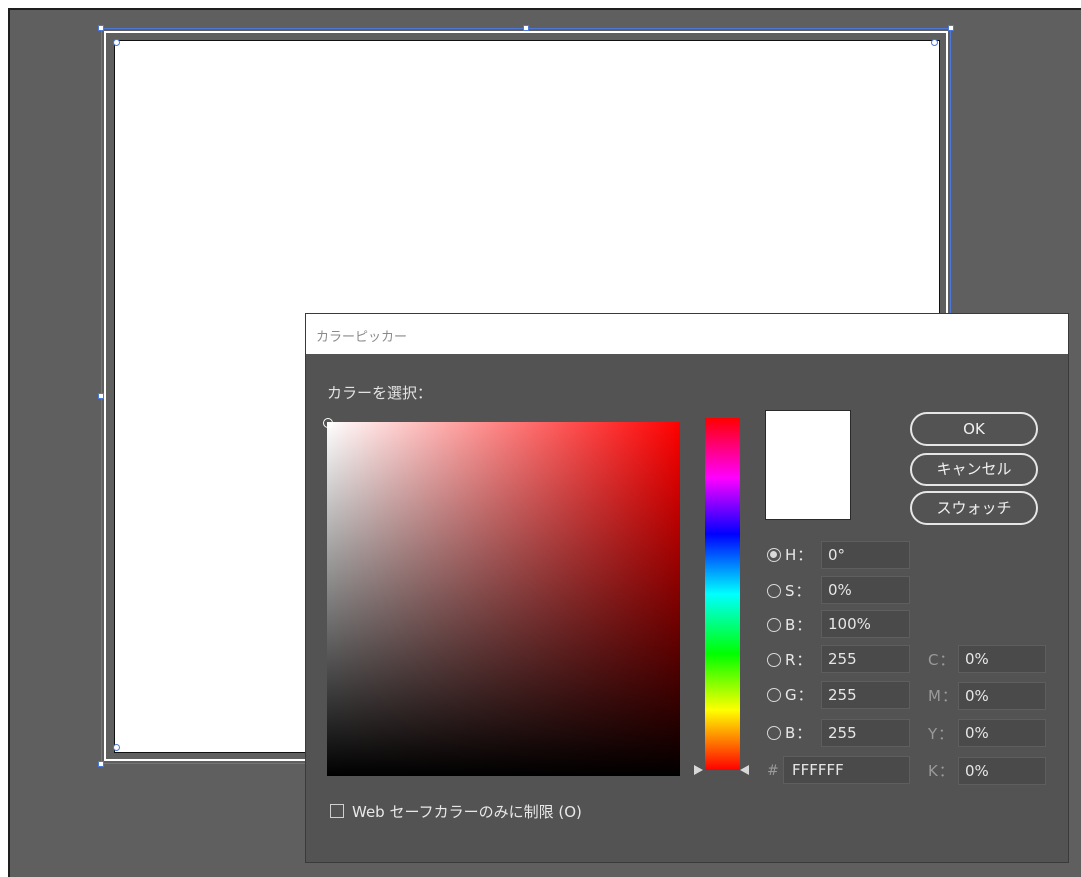 The image size is (1081, 877). Describe the element at coordinates (774, 695) in the screenshot. I see `radio-green` at that location.